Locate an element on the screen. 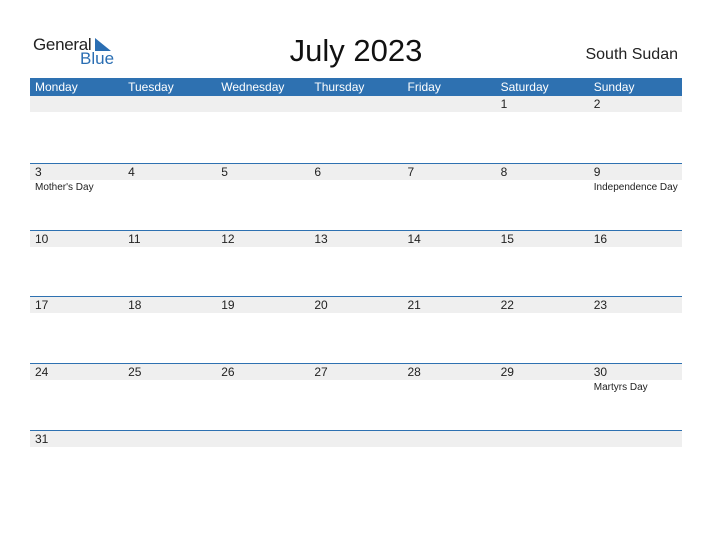 The image size is (712, 550). day-cell: 9 Independence Day is located at coordinates (635, 197).